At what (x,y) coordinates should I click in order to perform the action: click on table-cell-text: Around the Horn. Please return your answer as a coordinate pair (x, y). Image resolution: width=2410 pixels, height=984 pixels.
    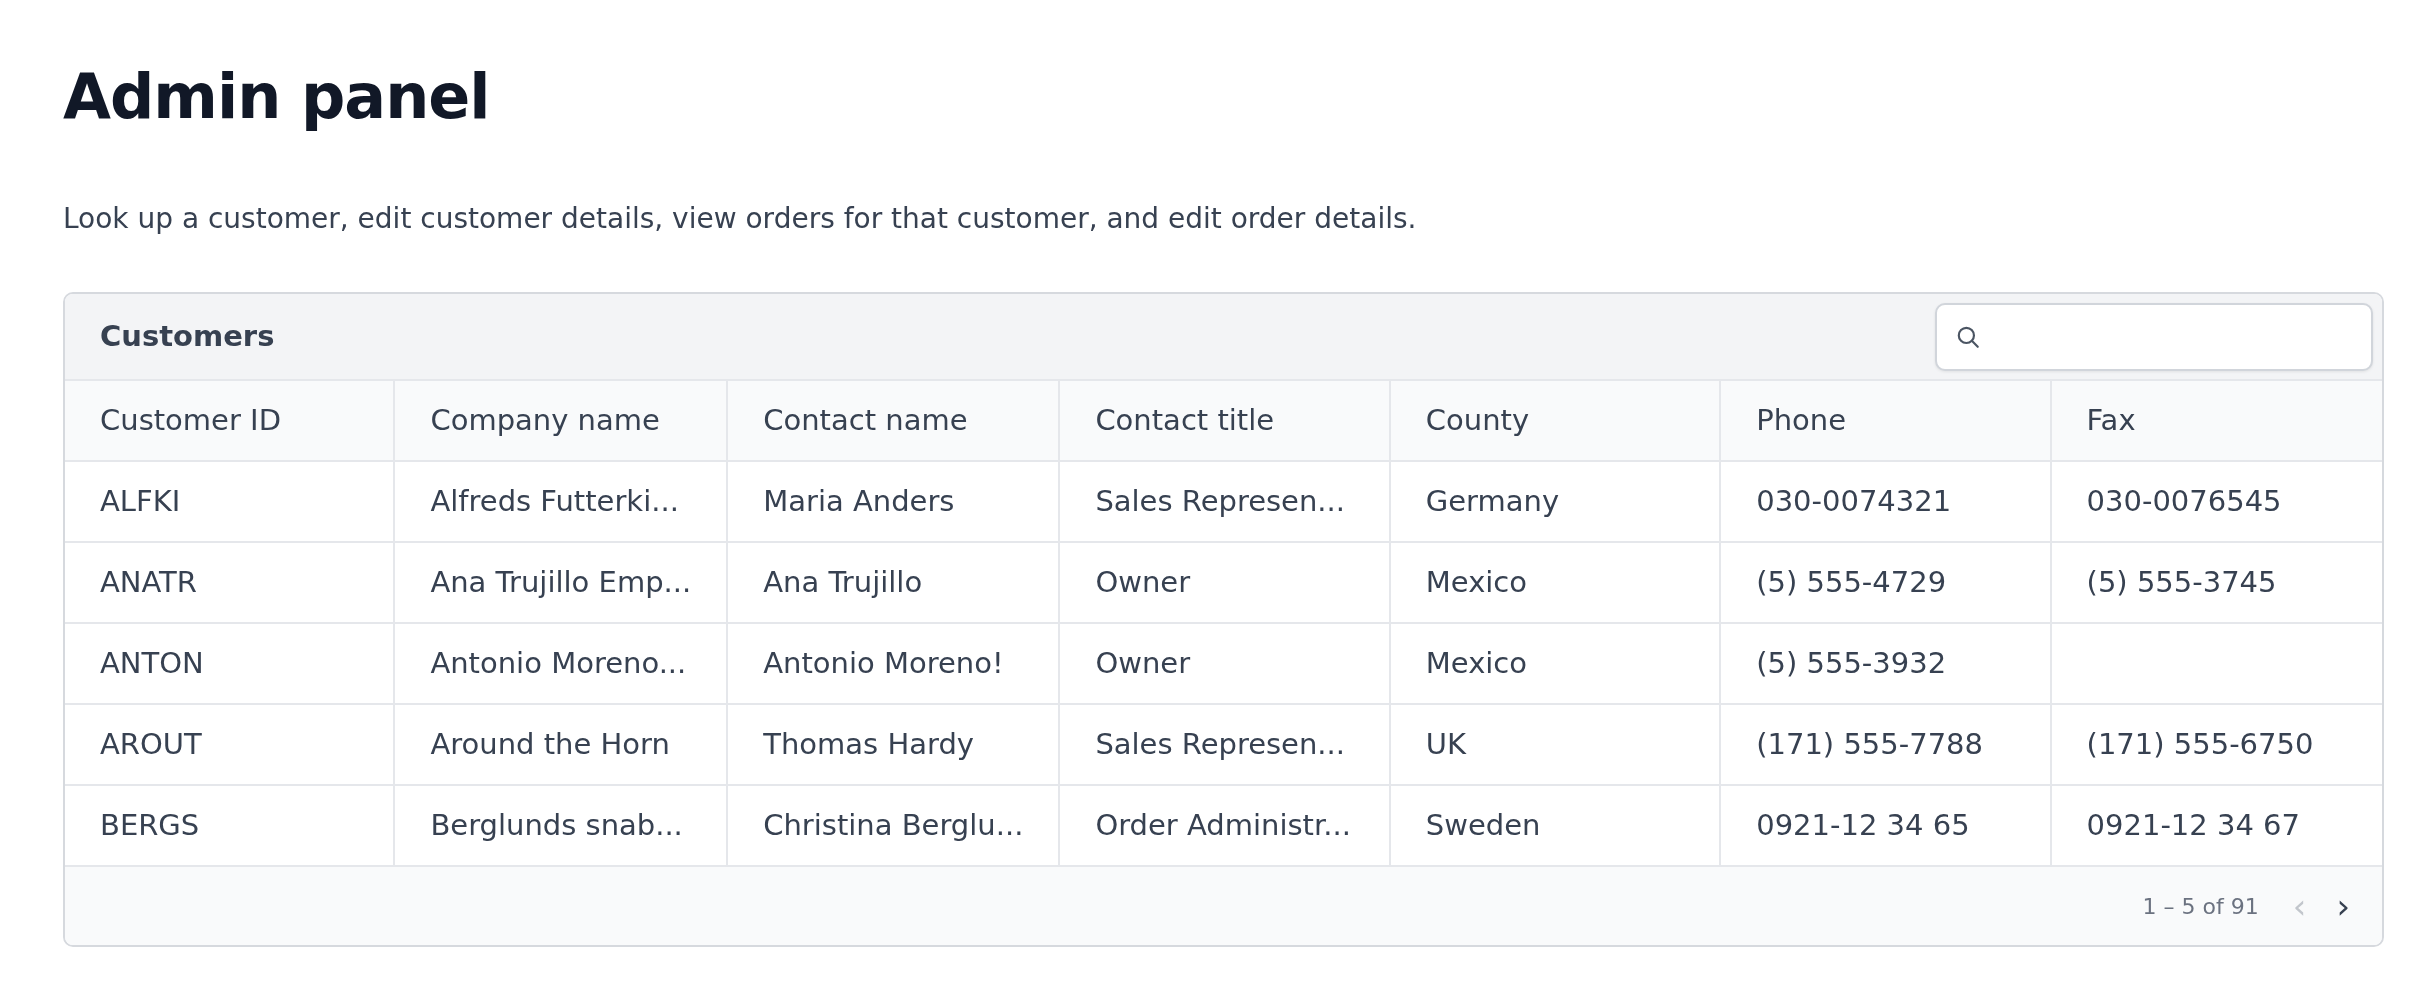
    Looking at the image, I should click on (550, 745).